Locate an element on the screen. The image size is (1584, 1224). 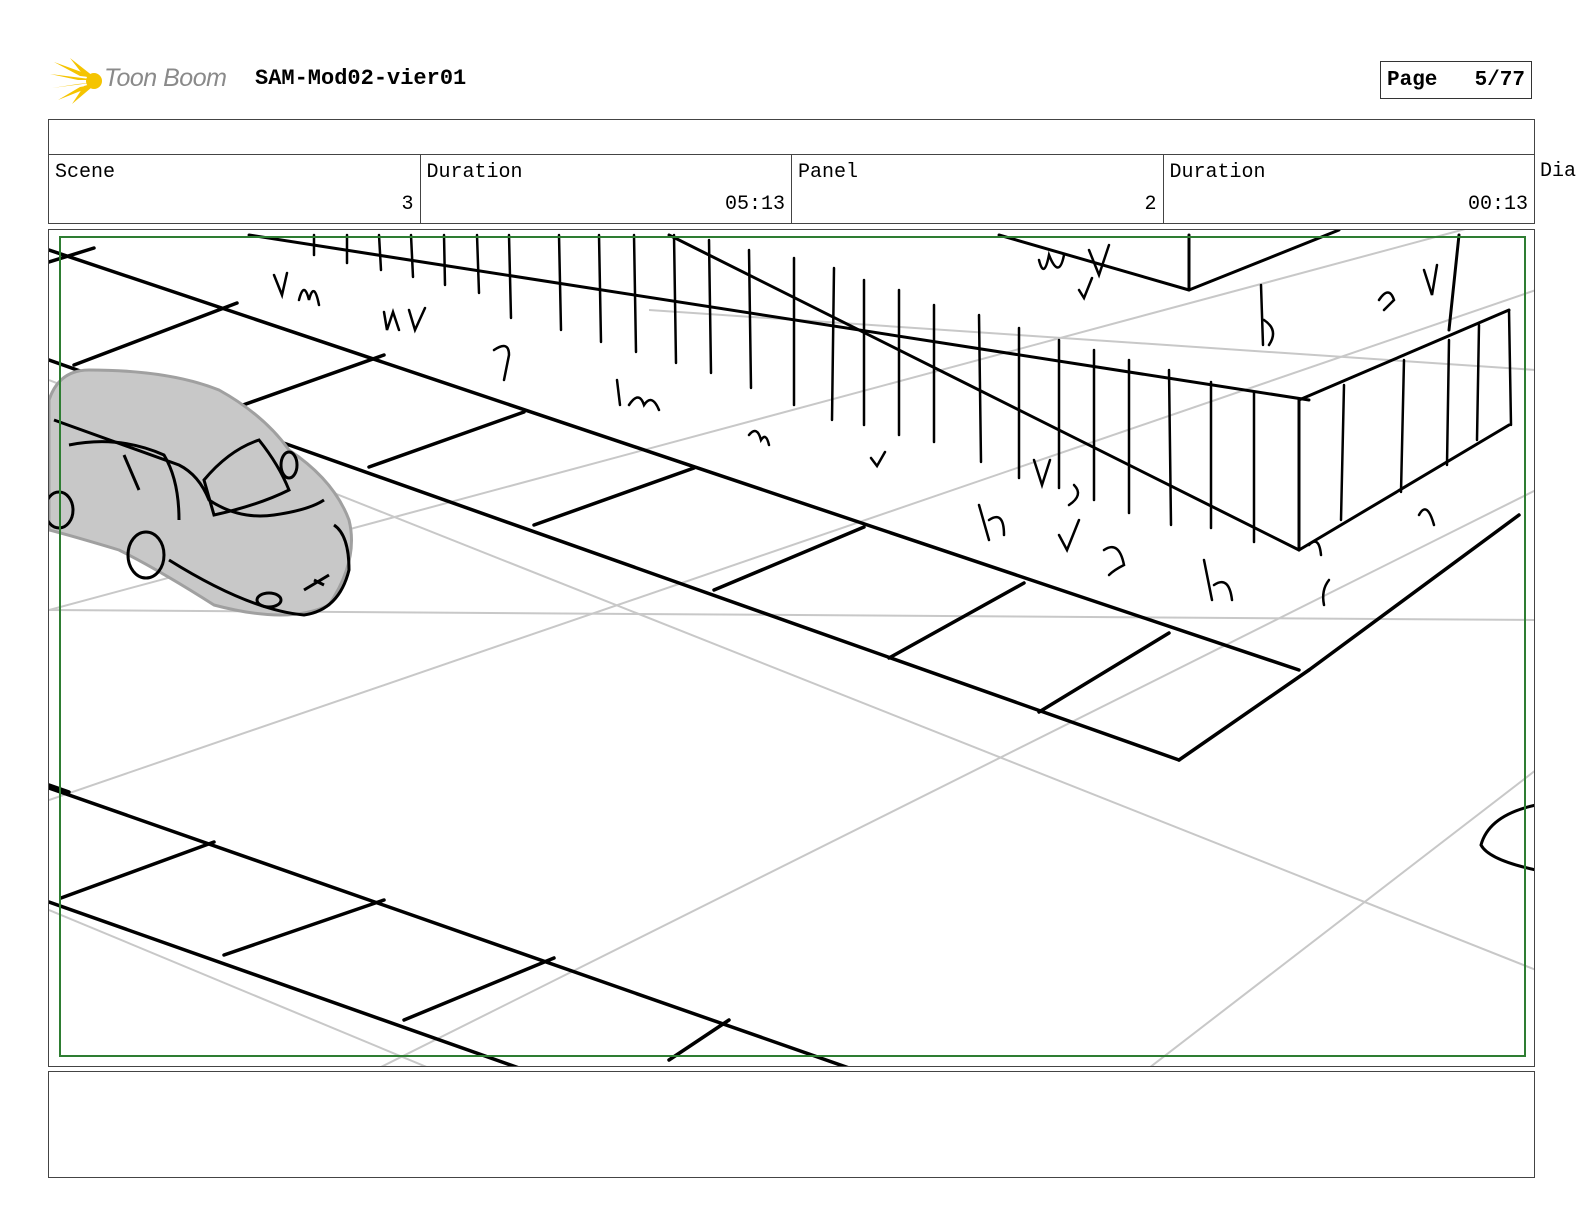
page-indicator: Page 5/77 is located at coordinates (1456, 80).